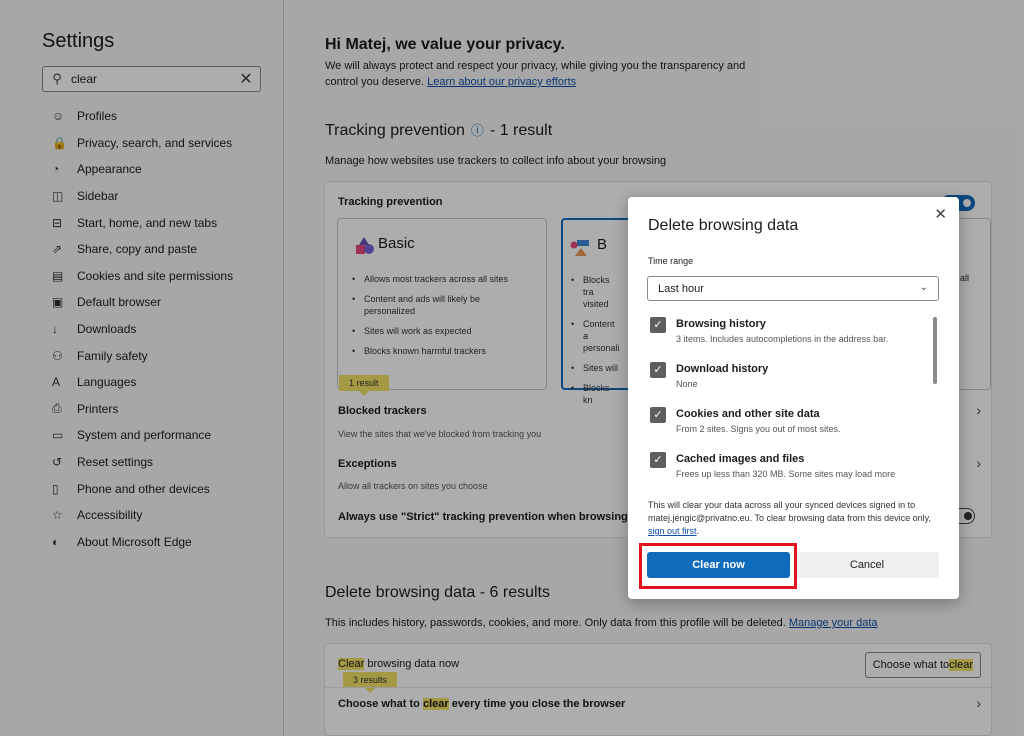 The image size is (1024, 736). Describe the element at coordinates (740, 459) in the screenshot. I see `checkbox-label: Cached images and files` at that location.